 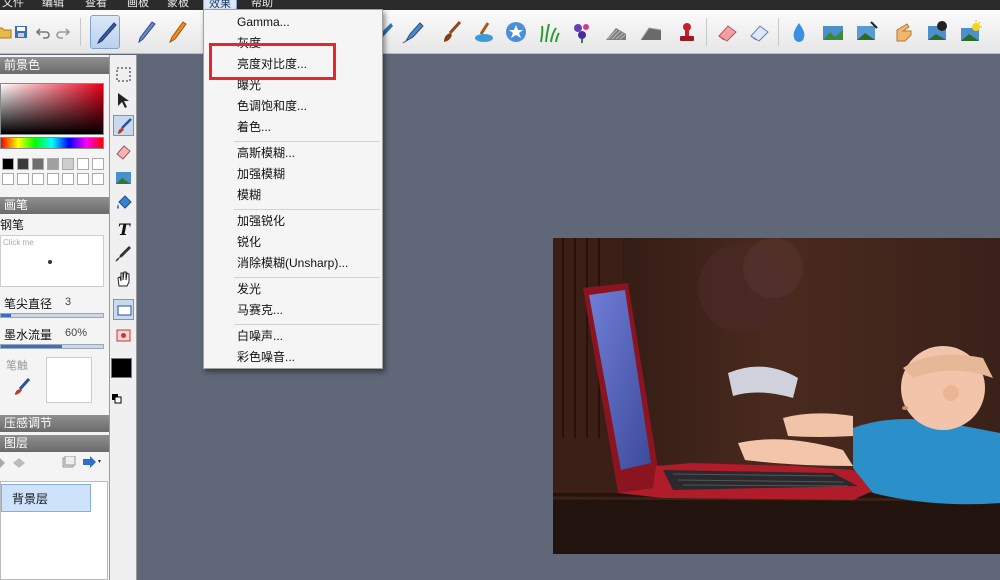 I want to click on swap-colors-icon, so click(x=117, y=400).